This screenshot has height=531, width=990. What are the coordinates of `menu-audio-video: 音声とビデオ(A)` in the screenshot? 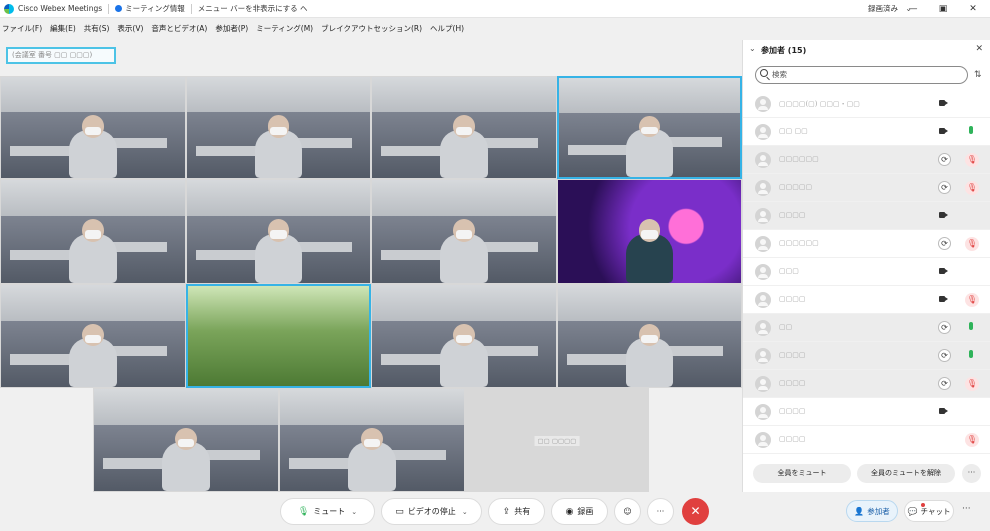 It's located at (179, 28).